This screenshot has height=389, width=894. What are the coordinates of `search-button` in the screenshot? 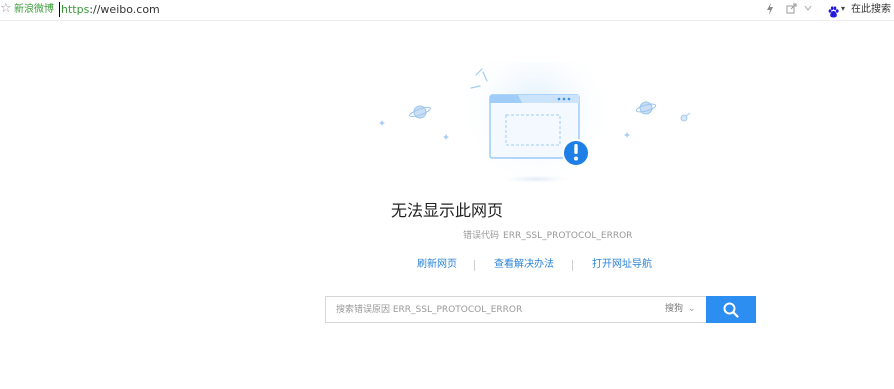 It's located at (731, 309).